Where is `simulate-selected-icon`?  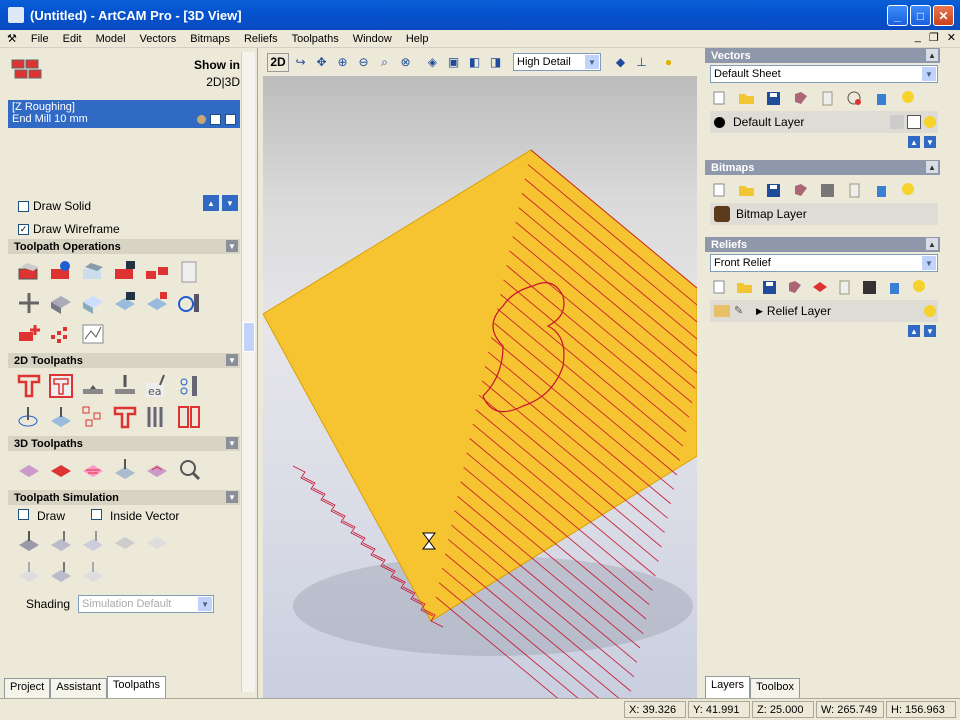 simulate-selected-icon is located at coordinates (93, 541).